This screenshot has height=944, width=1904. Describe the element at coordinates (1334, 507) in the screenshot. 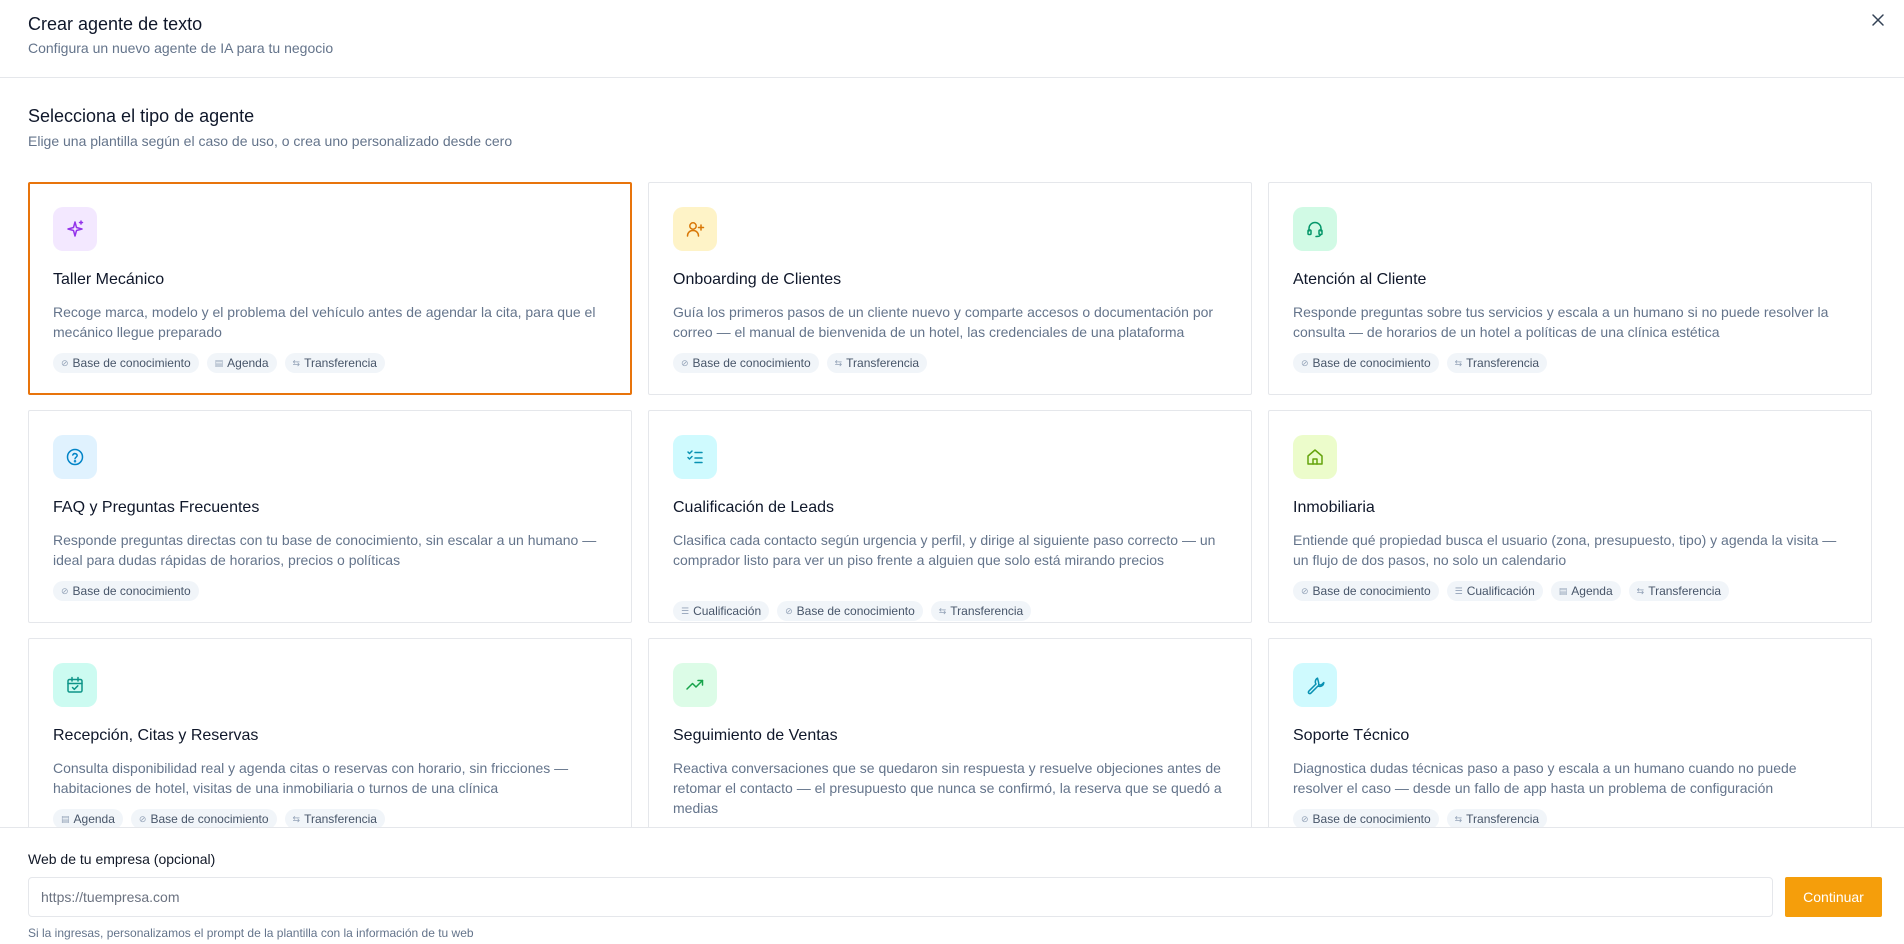

I see `agent-card-title: Inmobiliaria` at that location.